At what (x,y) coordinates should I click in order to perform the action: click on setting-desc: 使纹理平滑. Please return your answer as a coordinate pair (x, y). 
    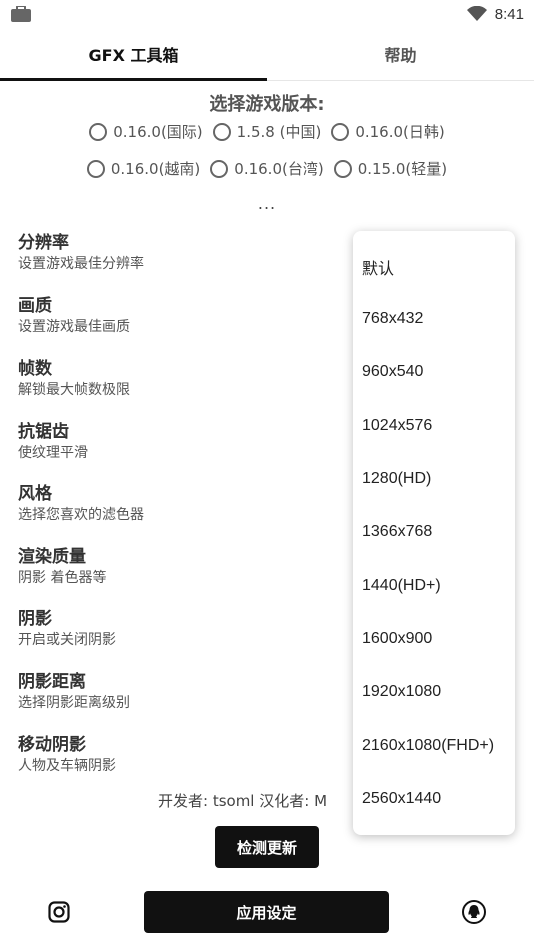
    Looking at the image, I should click on (53, 453).